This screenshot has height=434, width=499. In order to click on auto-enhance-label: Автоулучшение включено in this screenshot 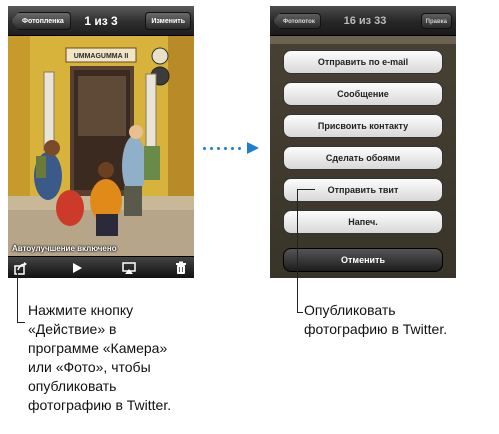, I will do `click(64, 248)`.